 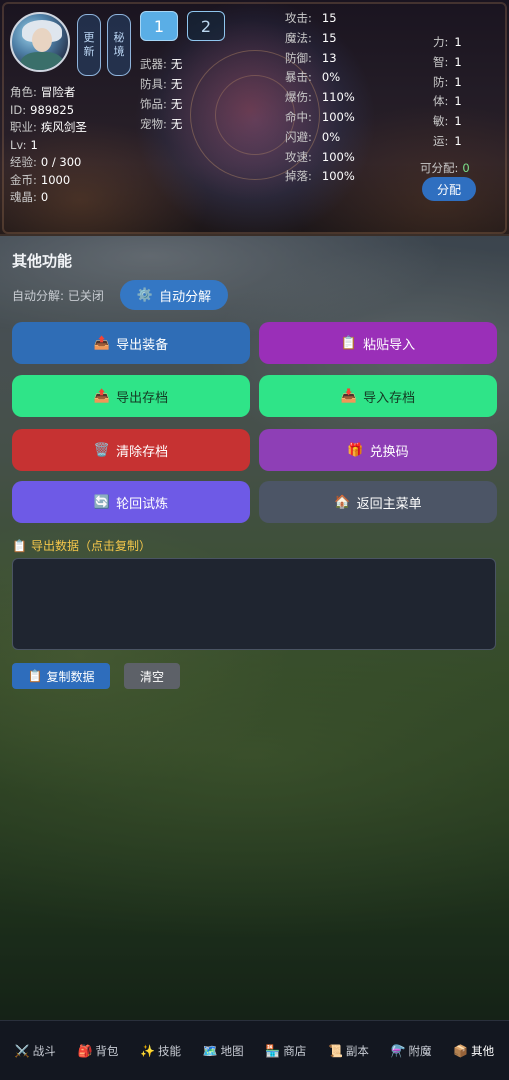 I want to click on import-save-label: 导入存档, so click(x=389, y=398).